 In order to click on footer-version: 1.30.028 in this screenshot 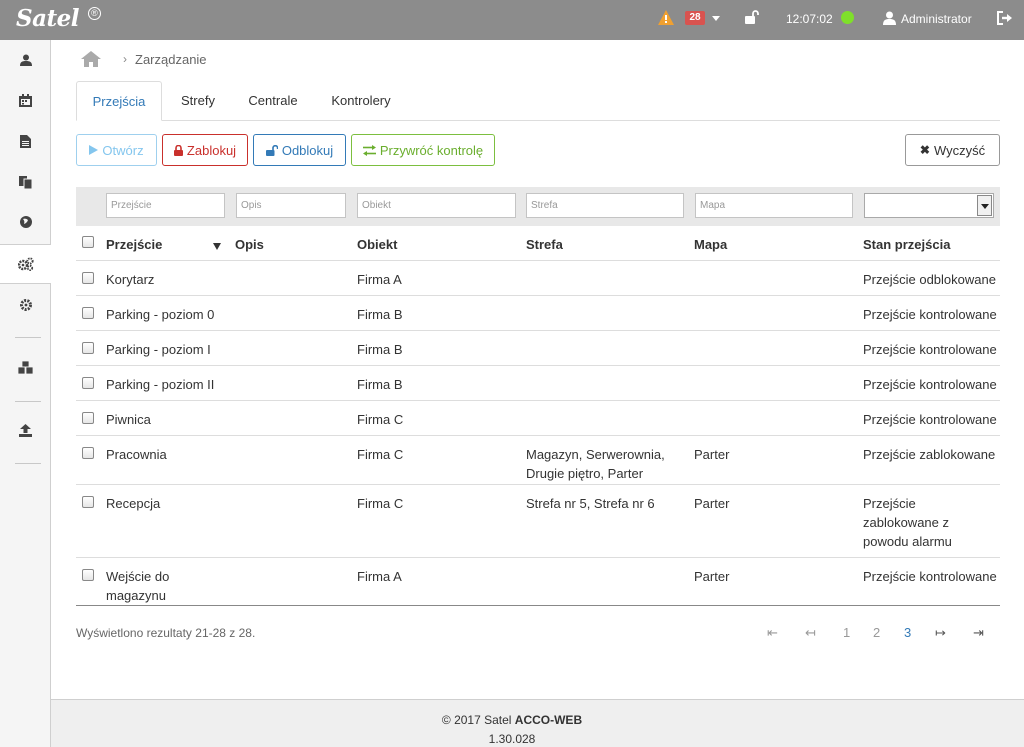, I will do `click(512, 739)`.